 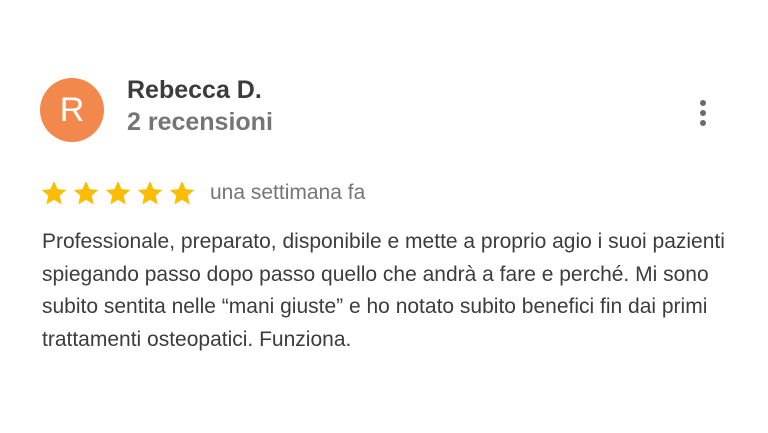 I want to click on author-name: Rebecca D., so click(x=194, y=90).